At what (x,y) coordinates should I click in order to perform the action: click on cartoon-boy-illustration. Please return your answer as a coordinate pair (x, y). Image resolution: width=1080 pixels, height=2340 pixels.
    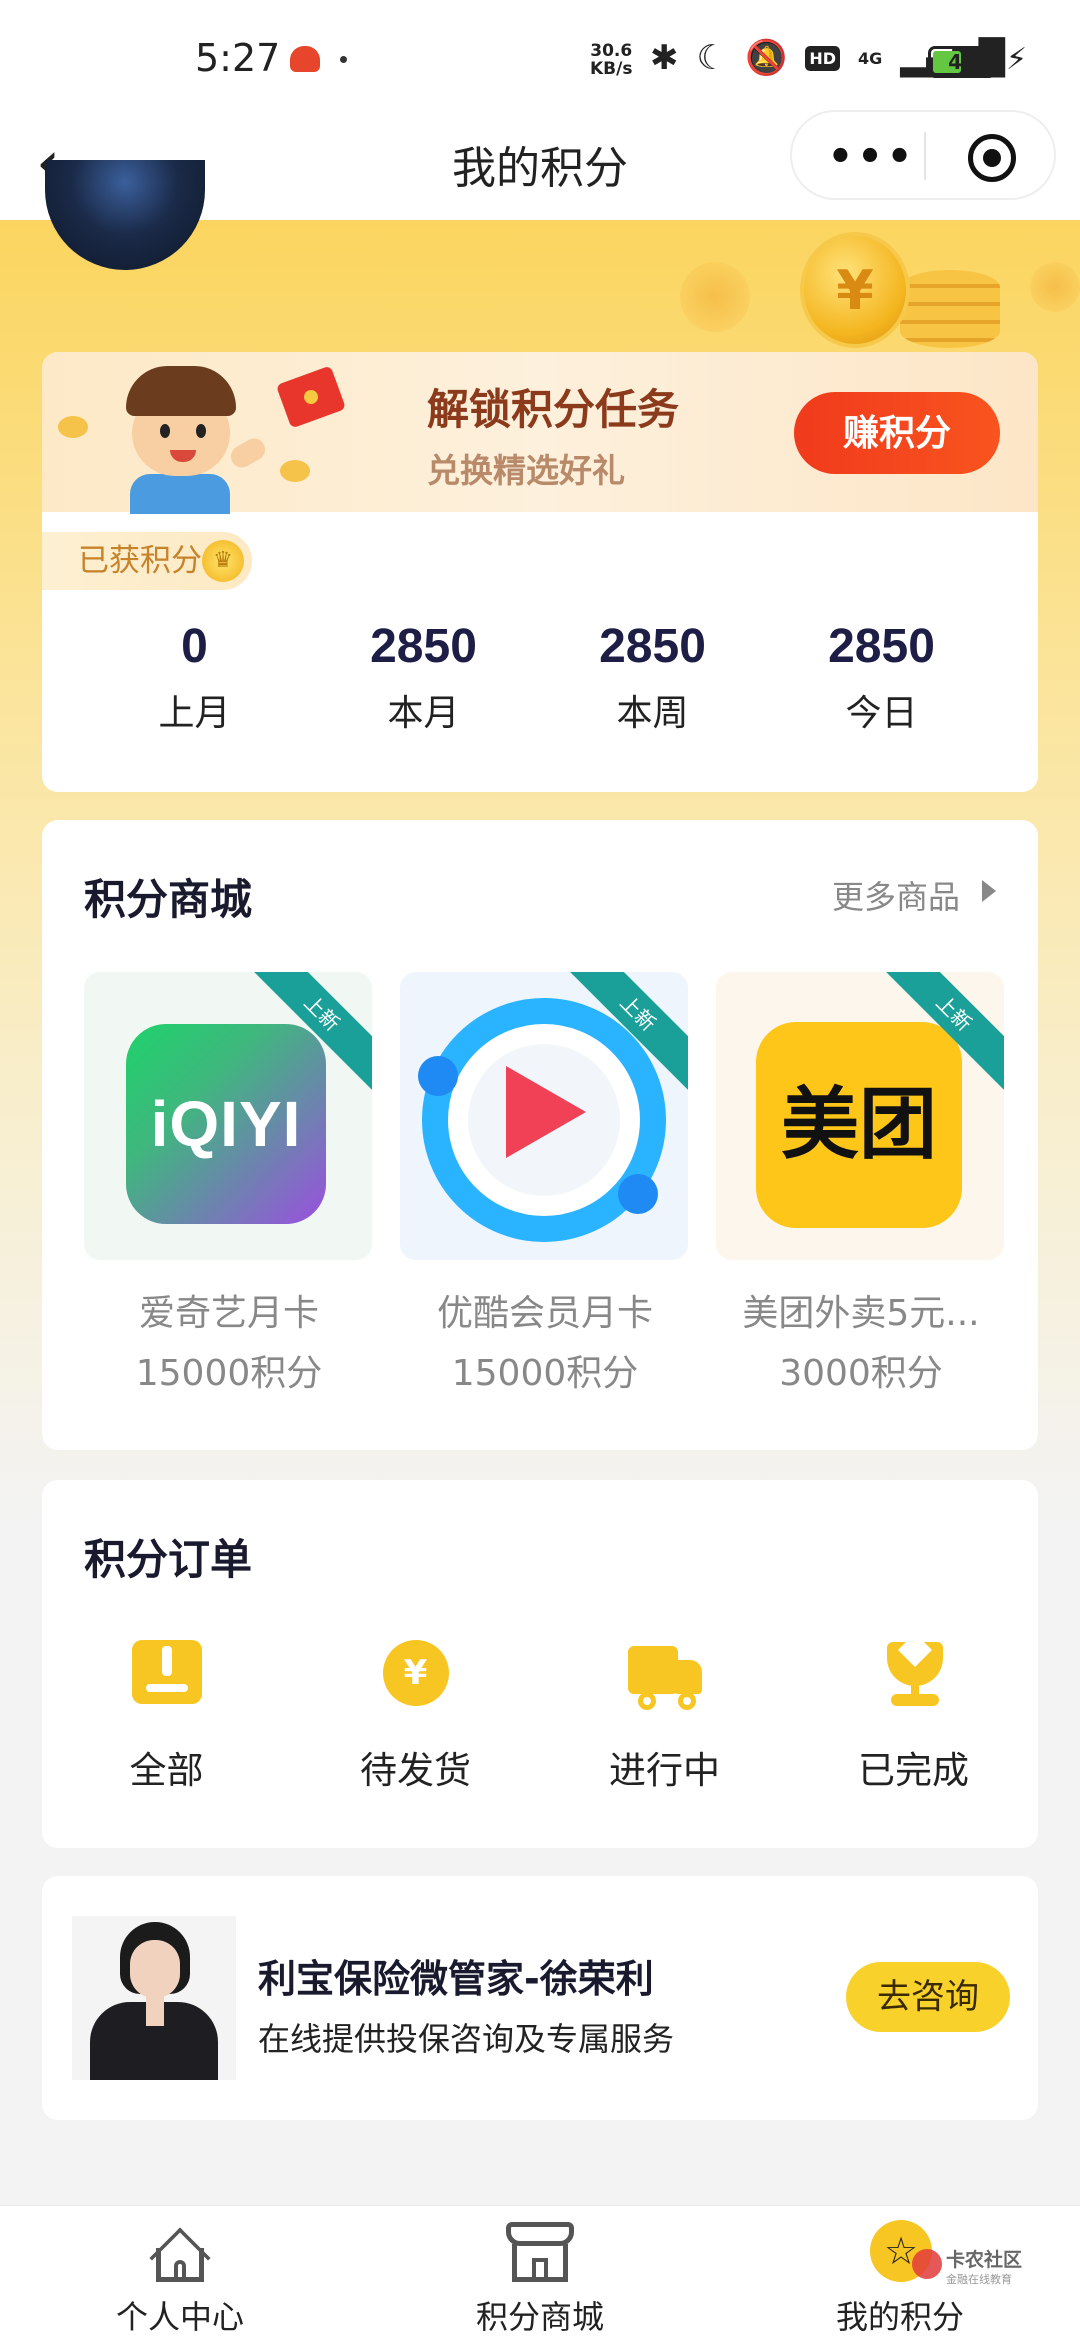
    Looking at the image, I should click on (197, 440).